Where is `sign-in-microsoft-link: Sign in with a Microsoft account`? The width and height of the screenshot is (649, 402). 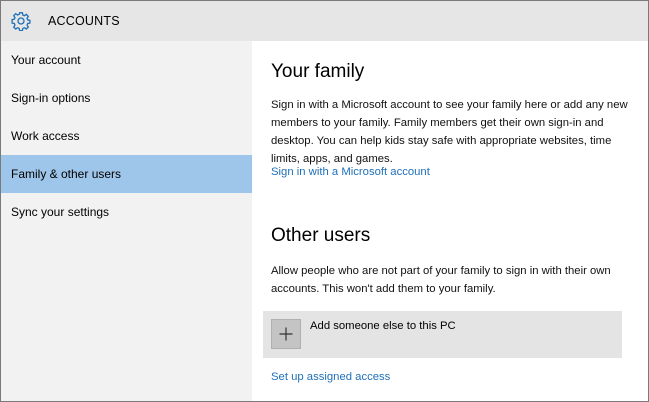
sign-in-microsoft-link: Sign in with a Microsoft account is located at coordinates (350, 172).